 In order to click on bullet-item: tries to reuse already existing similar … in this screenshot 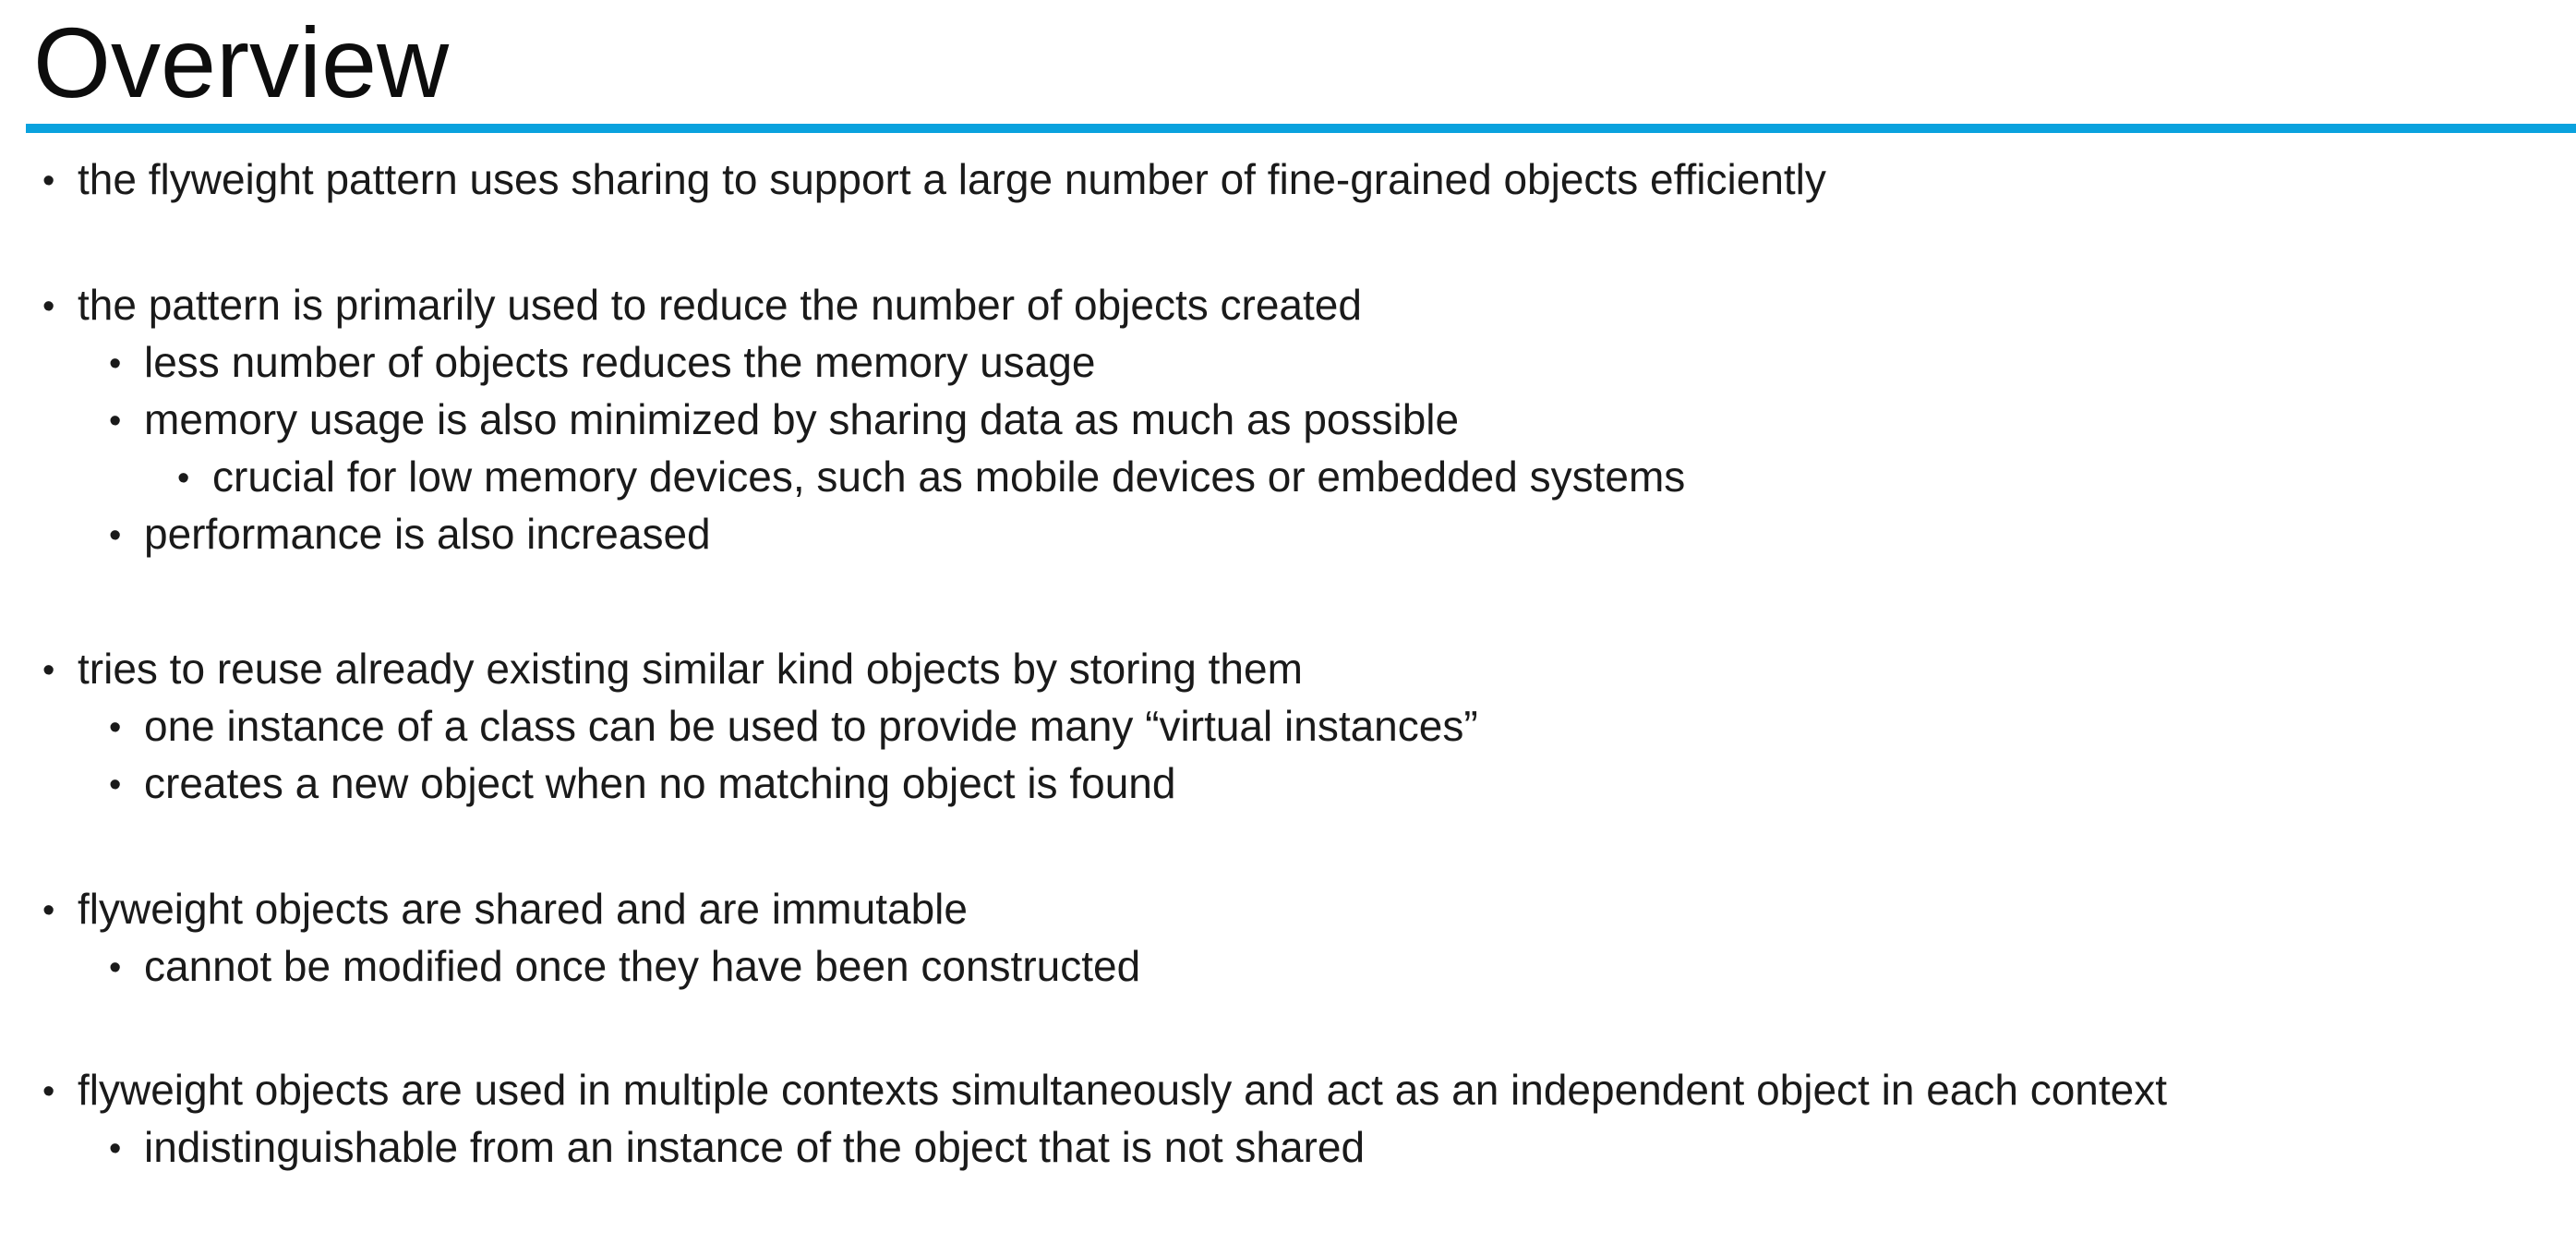, I will do `click(690, 669)`.